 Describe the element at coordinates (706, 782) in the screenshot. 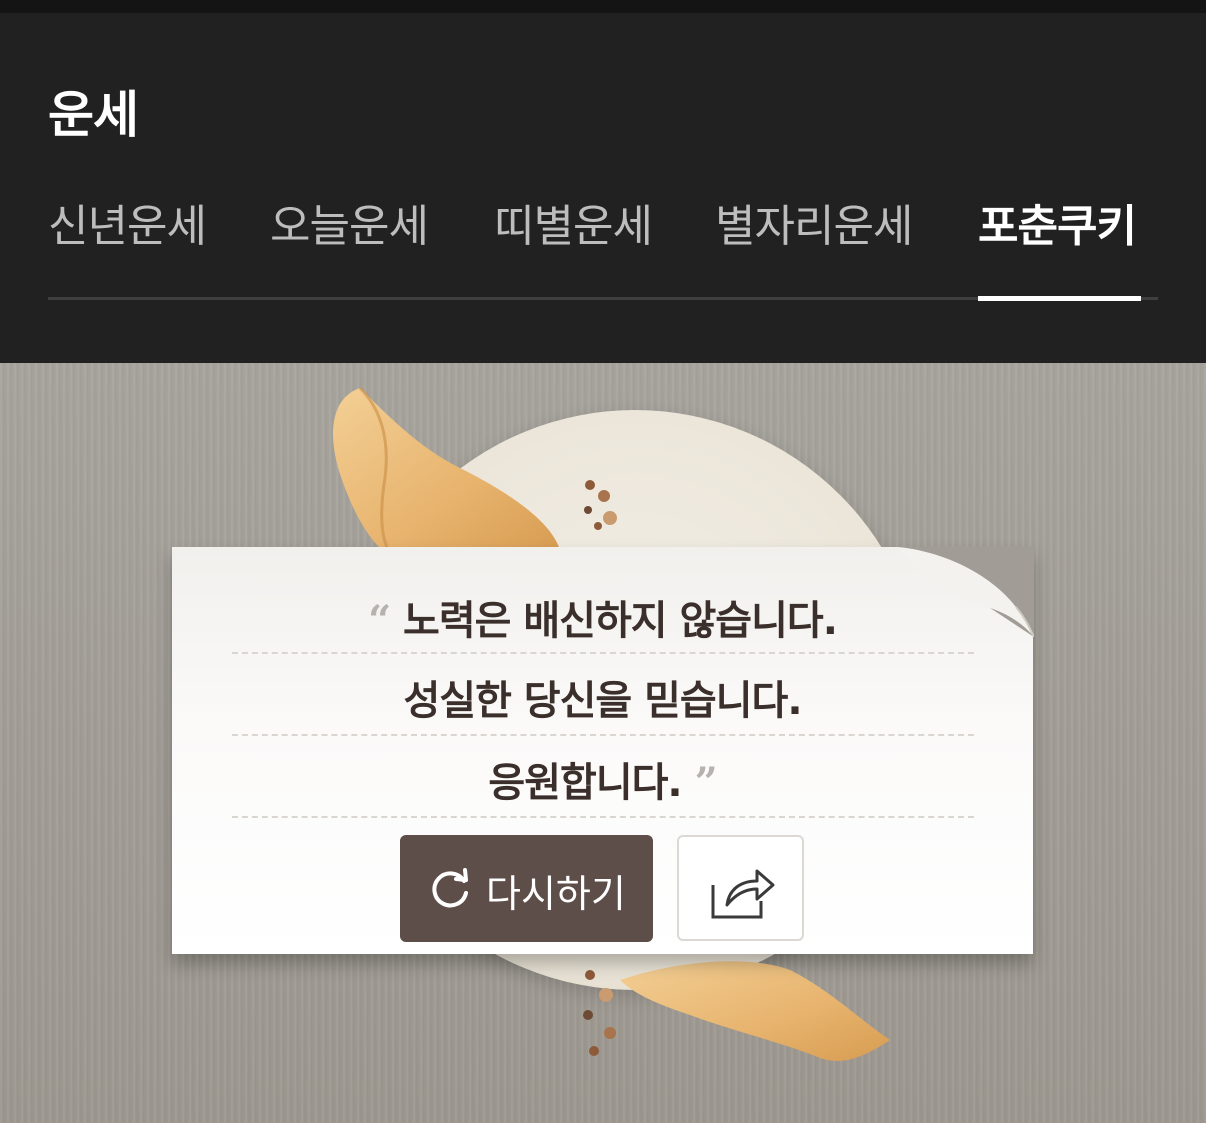

I see `close-quote-icon: ”` at that location.